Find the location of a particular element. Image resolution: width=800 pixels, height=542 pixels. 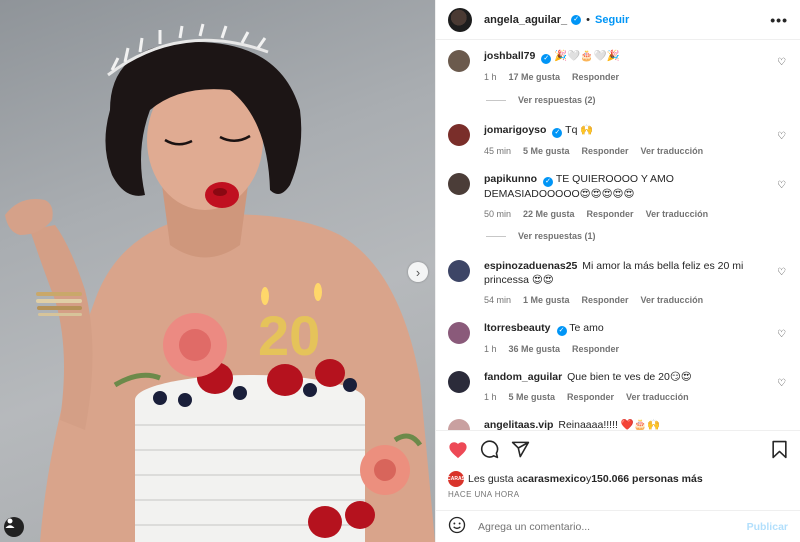

author-avatar is located at coordinates (460, 19).